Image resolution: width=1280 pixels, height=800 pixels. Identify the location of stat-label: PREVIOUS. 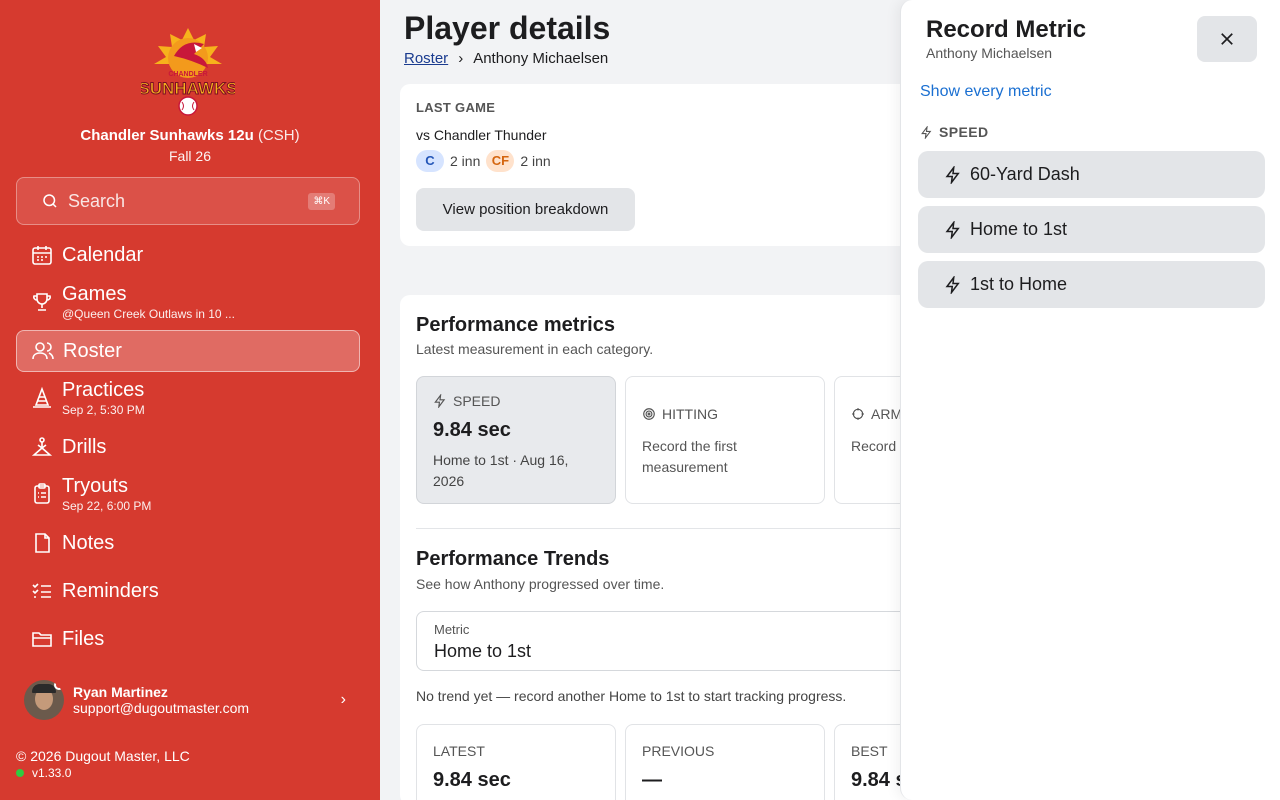
(678, 751).